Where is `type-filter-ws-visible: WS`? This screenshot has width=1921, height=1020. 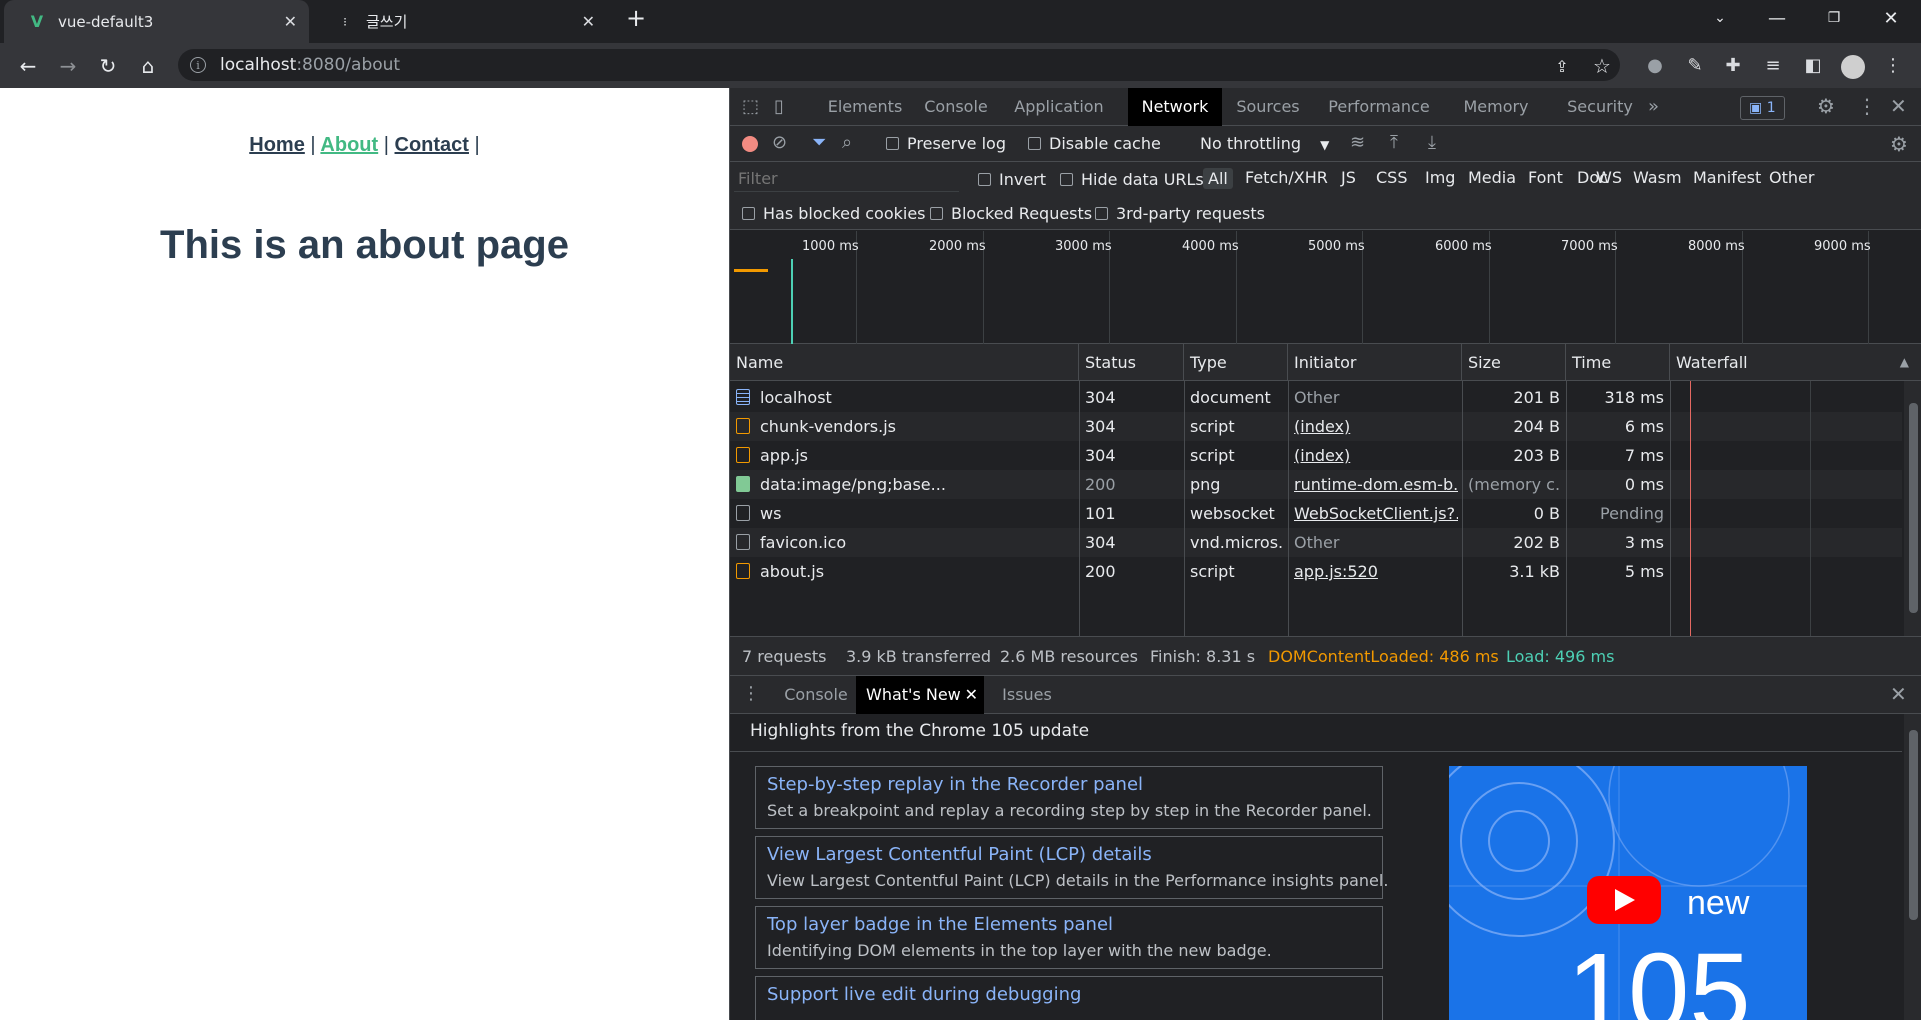
type-filter-ws-visible: WS is located at coordinates (1609, 177).